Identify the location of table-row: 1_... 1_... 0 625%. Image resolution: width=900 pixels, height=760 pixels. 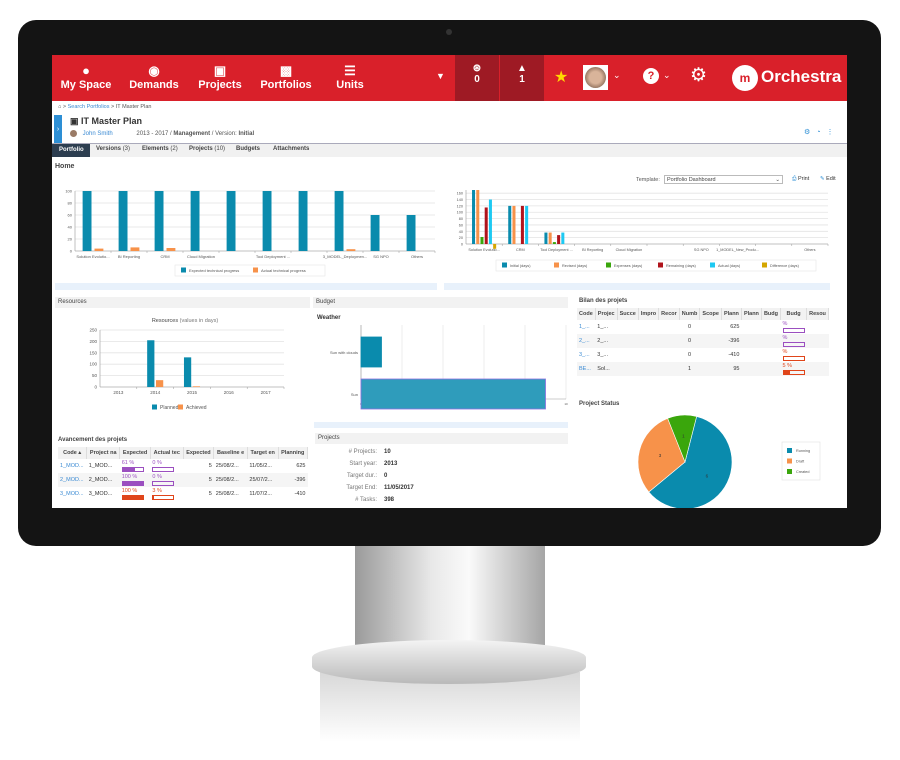
(703, 327).